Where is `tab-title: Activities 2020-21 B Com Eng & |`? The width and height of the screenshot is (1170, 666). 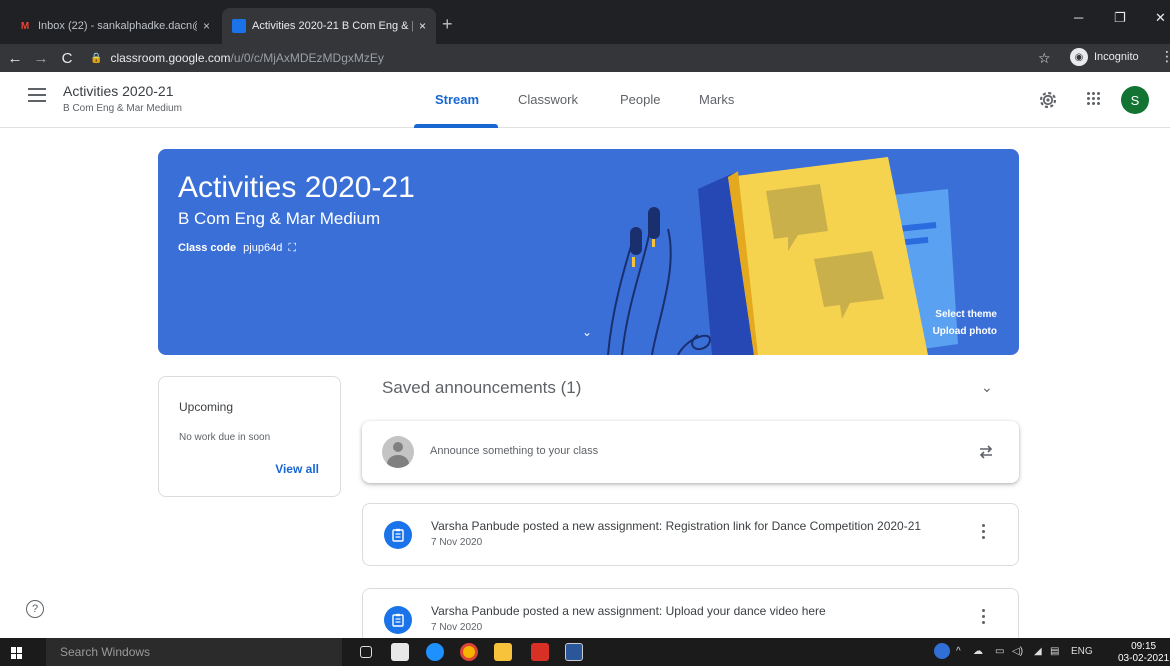 tab-title: Activities 2020-21 B Com Eng & | is located at coordinates (332, 26).